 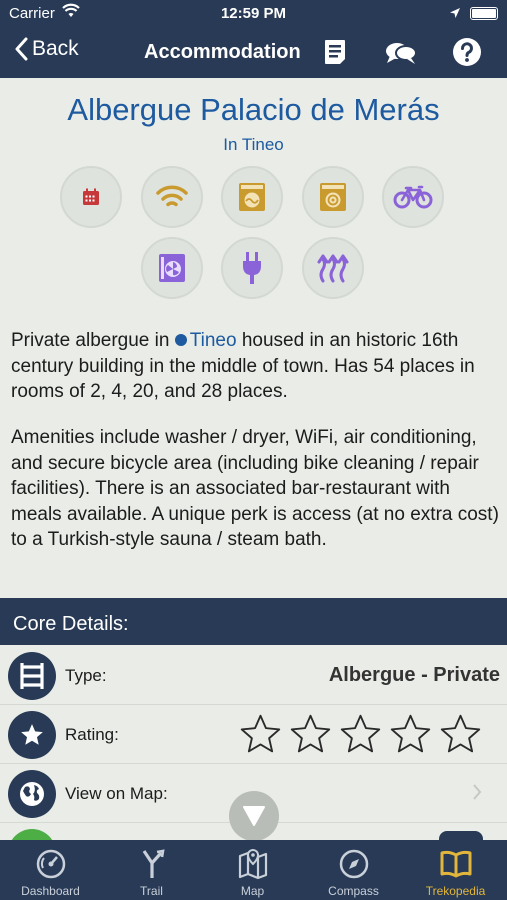 I want to click on tab-label: Dashboard, so click(x=50, y=891).